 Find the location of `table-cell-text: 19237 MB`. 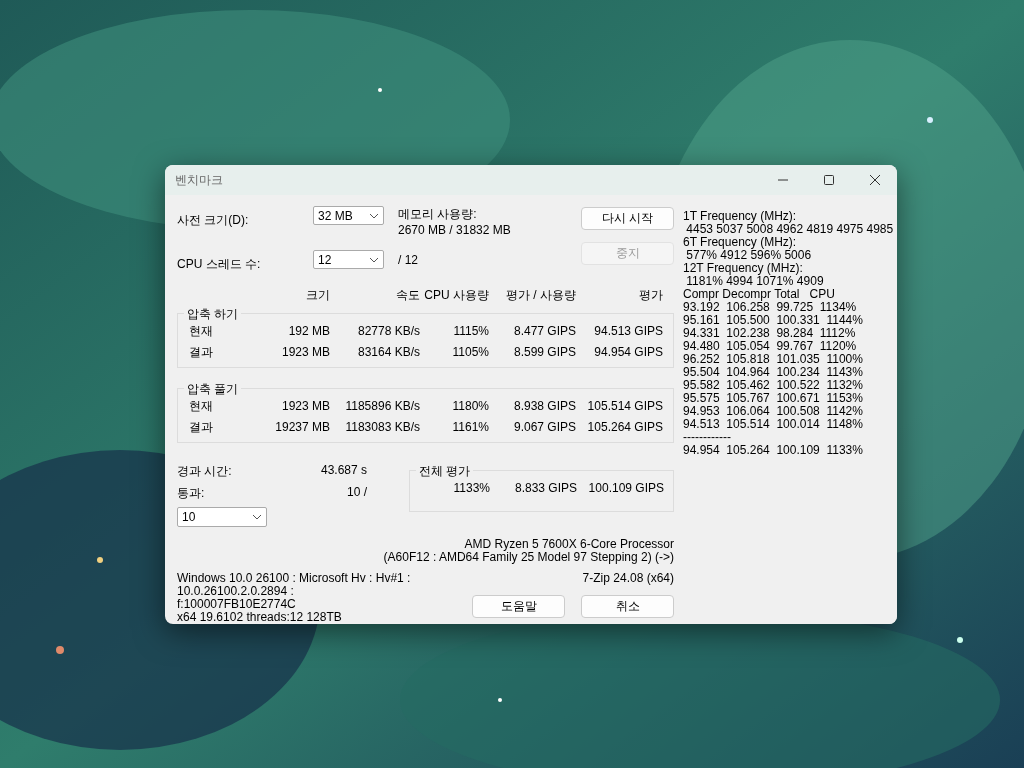

table-cell-text: 19237 MB is located at coordinates (302, 427).